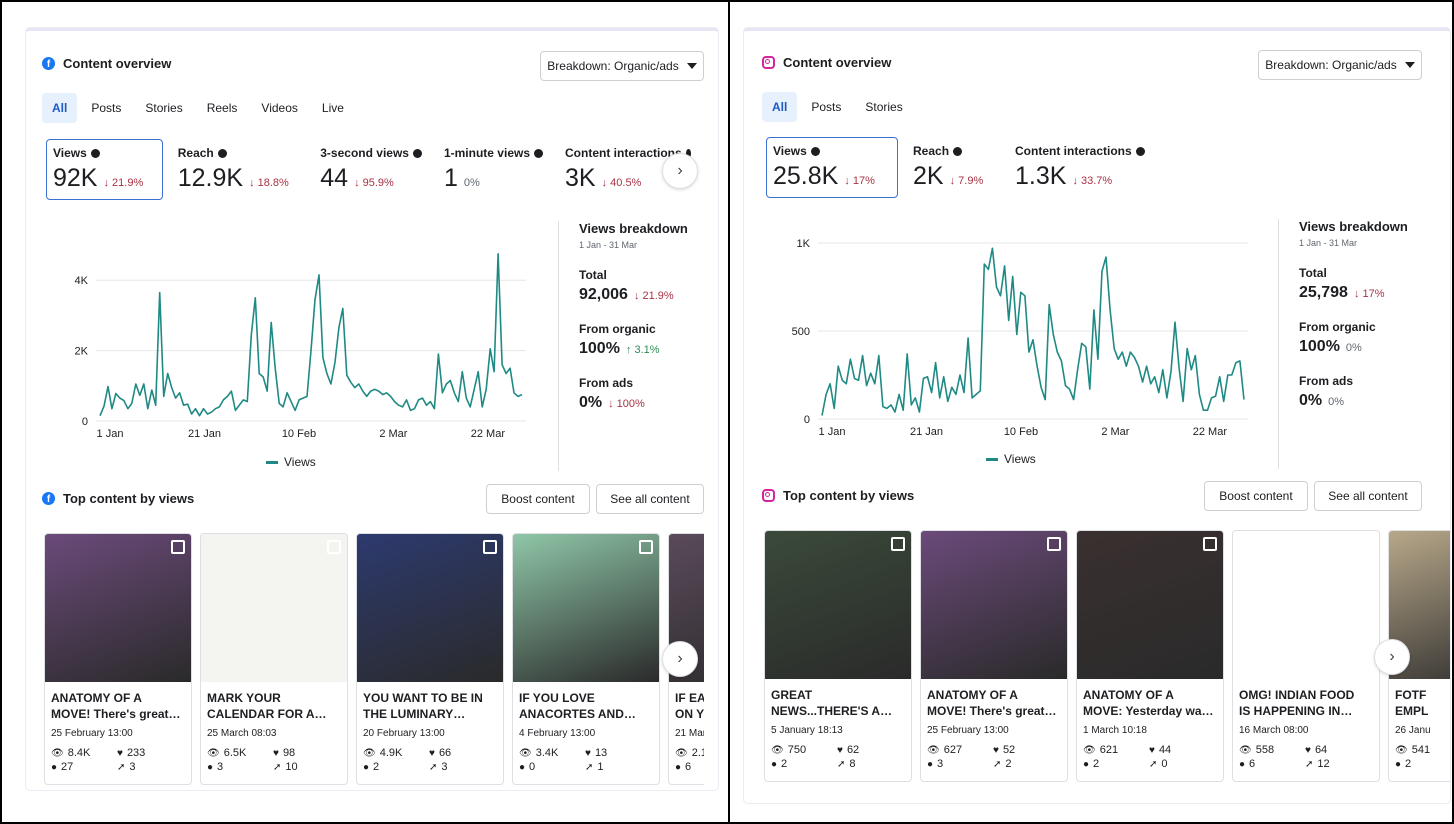 Image resolution: width=1454 pixels, height=824 pixels. Describe the element at coordinates (826, 107) in the screenshot. I see `ig-tab-posts: Posts` at that location.